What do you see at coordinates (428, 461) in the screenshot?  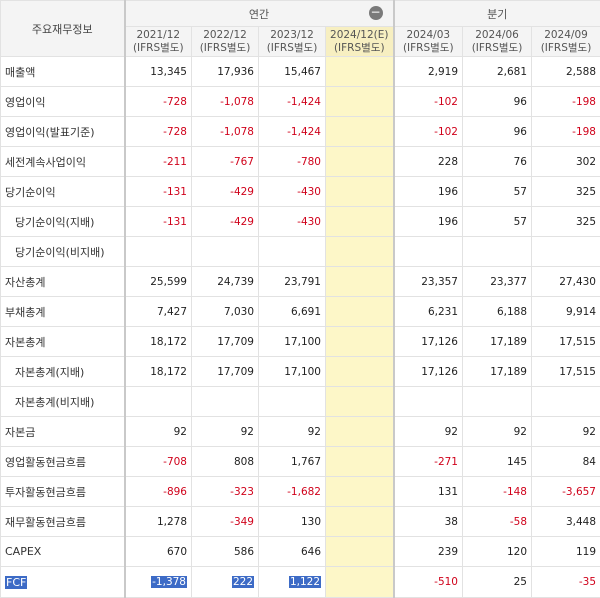 I see `value-cell: -271` at bounding box center [428, 461].